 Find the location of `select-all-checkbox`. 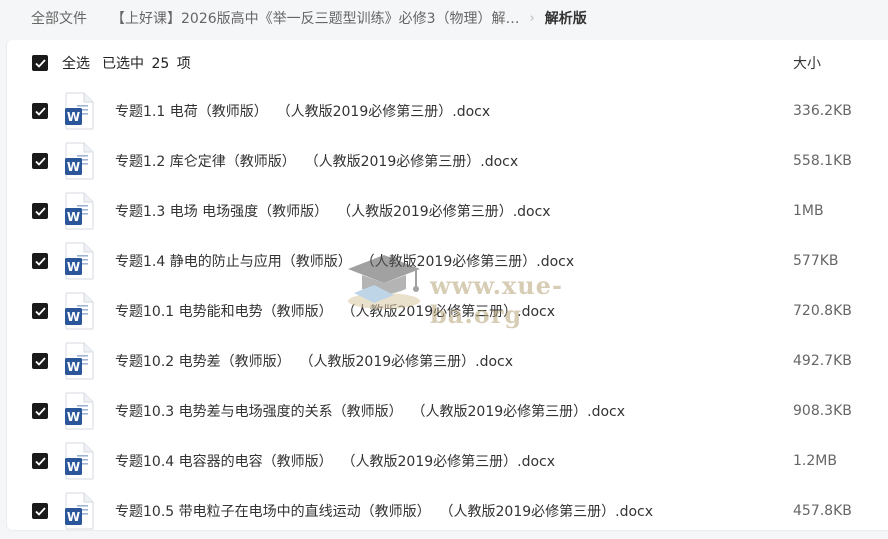

select-all-checkbox is located at coordinates (40, 63).